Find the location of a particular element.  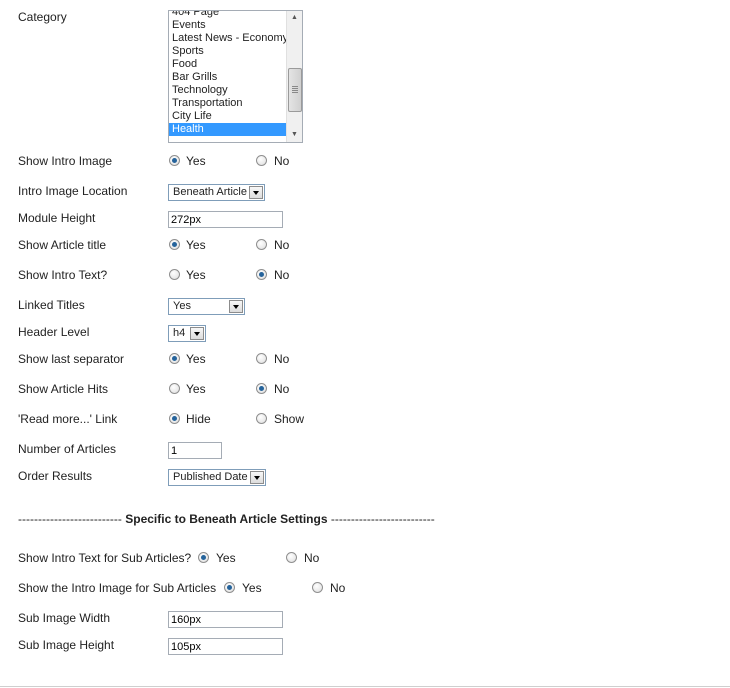

show-article-title-label: Show Article title is located at coordinates (62, 245).